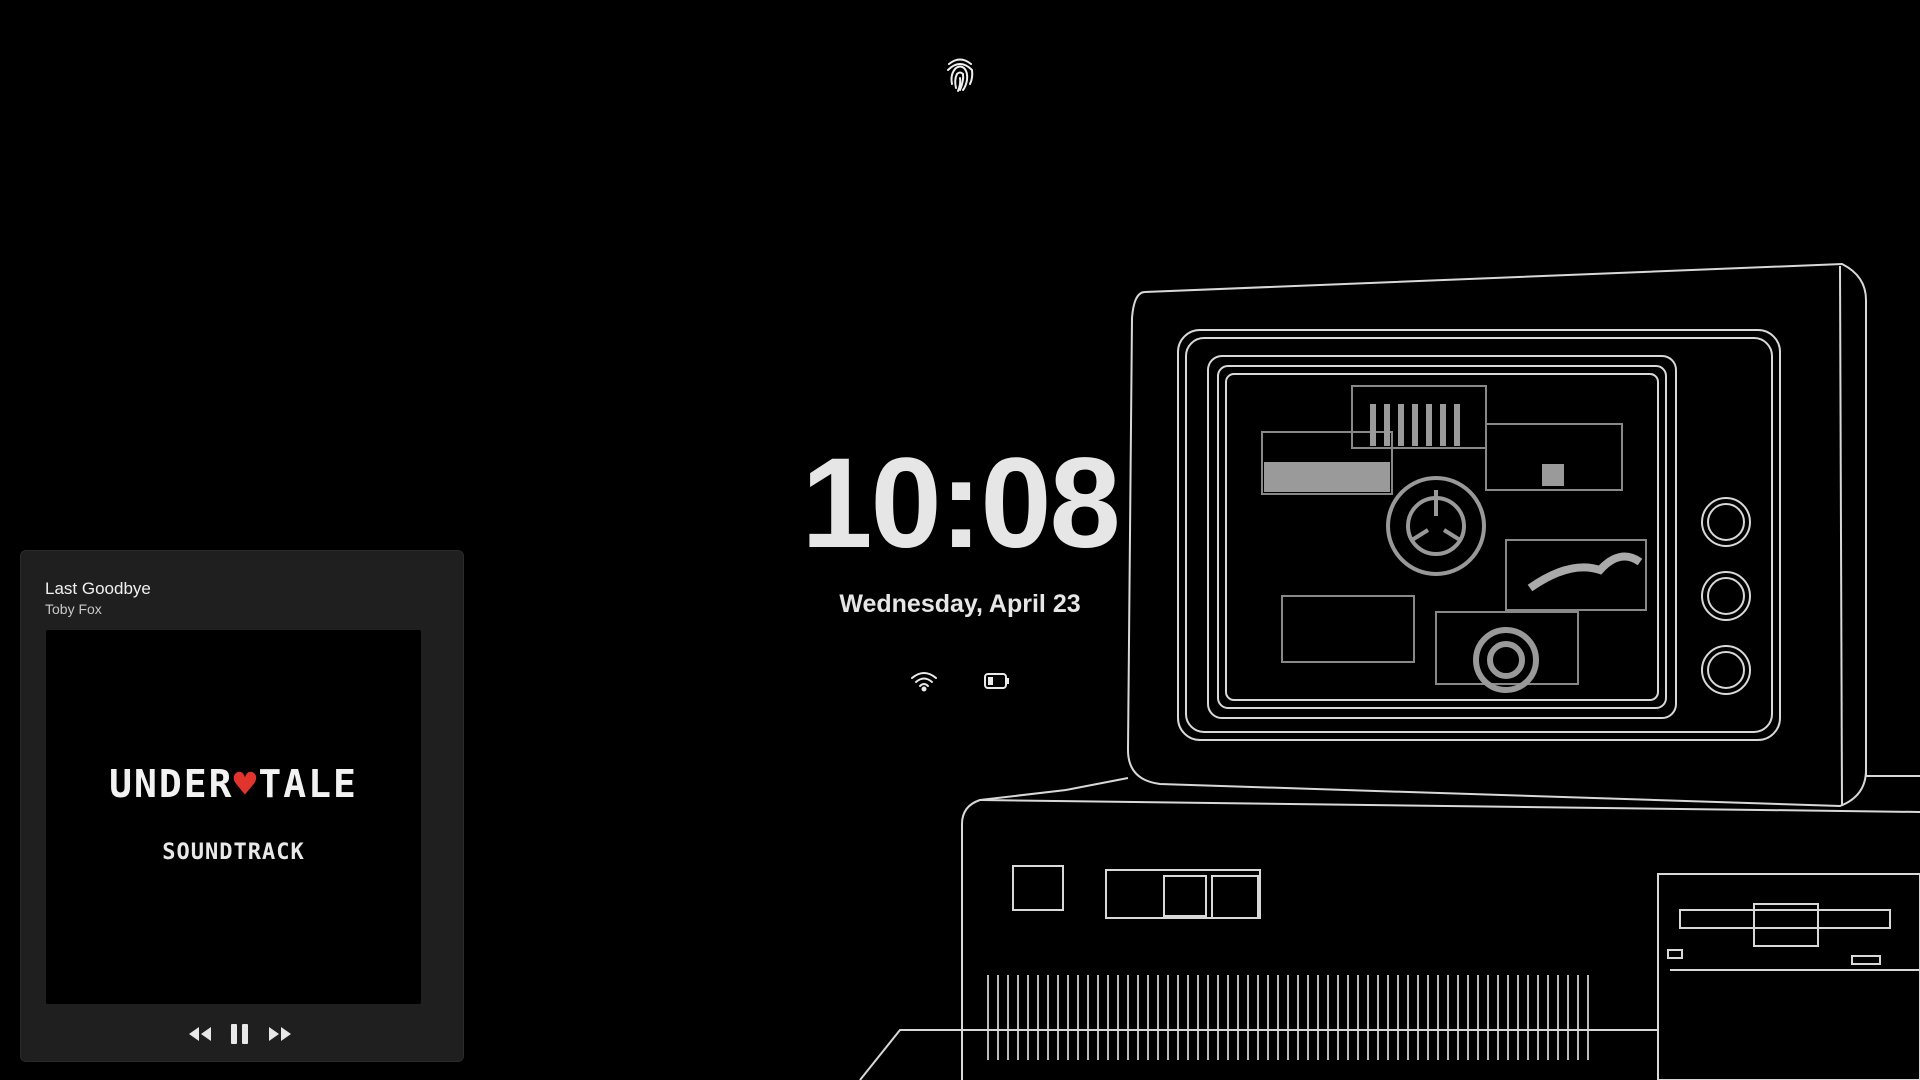 The height and width of the screenshot is (1080, 1920). What do you see at coordinates (233, 817) in the screenshot?
I see `album-art: UNDER♥TALE SOUNDTRACK` at bounding box center [233, 817].